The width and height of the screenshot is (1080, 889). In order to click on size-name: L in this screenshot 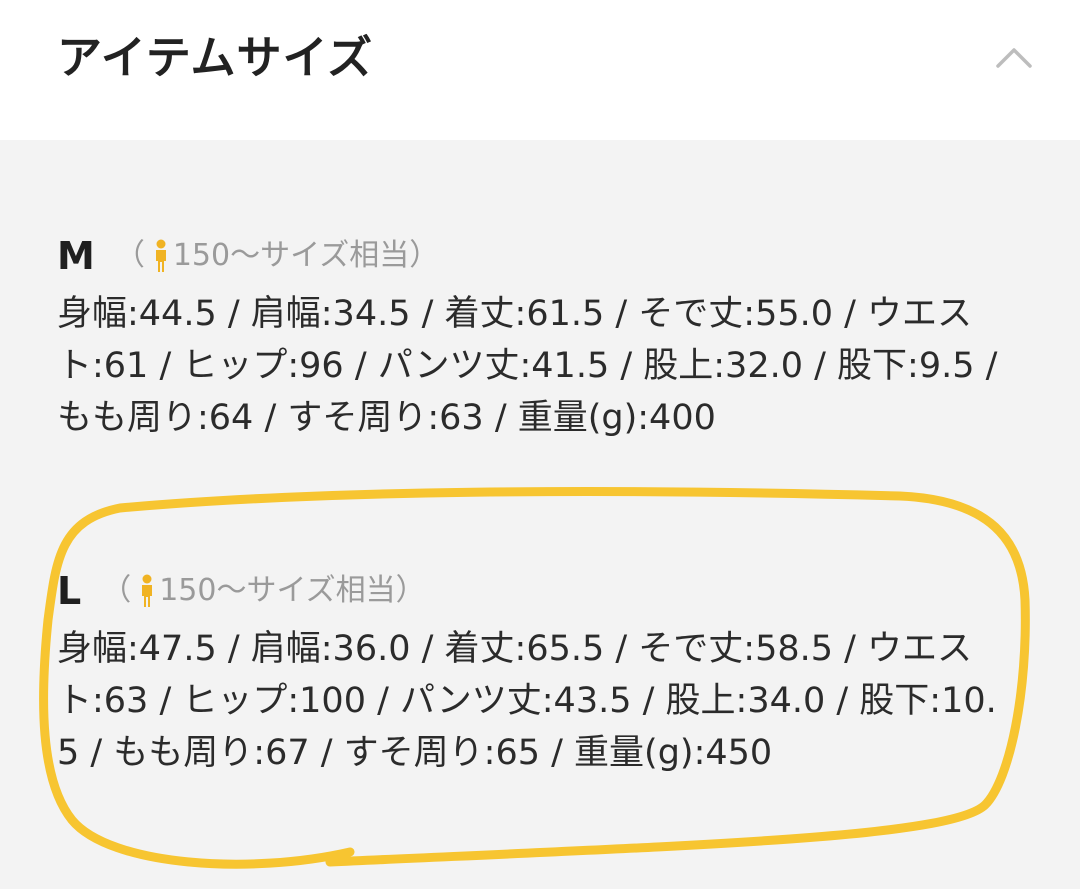, I will do `click(69, 591)`.